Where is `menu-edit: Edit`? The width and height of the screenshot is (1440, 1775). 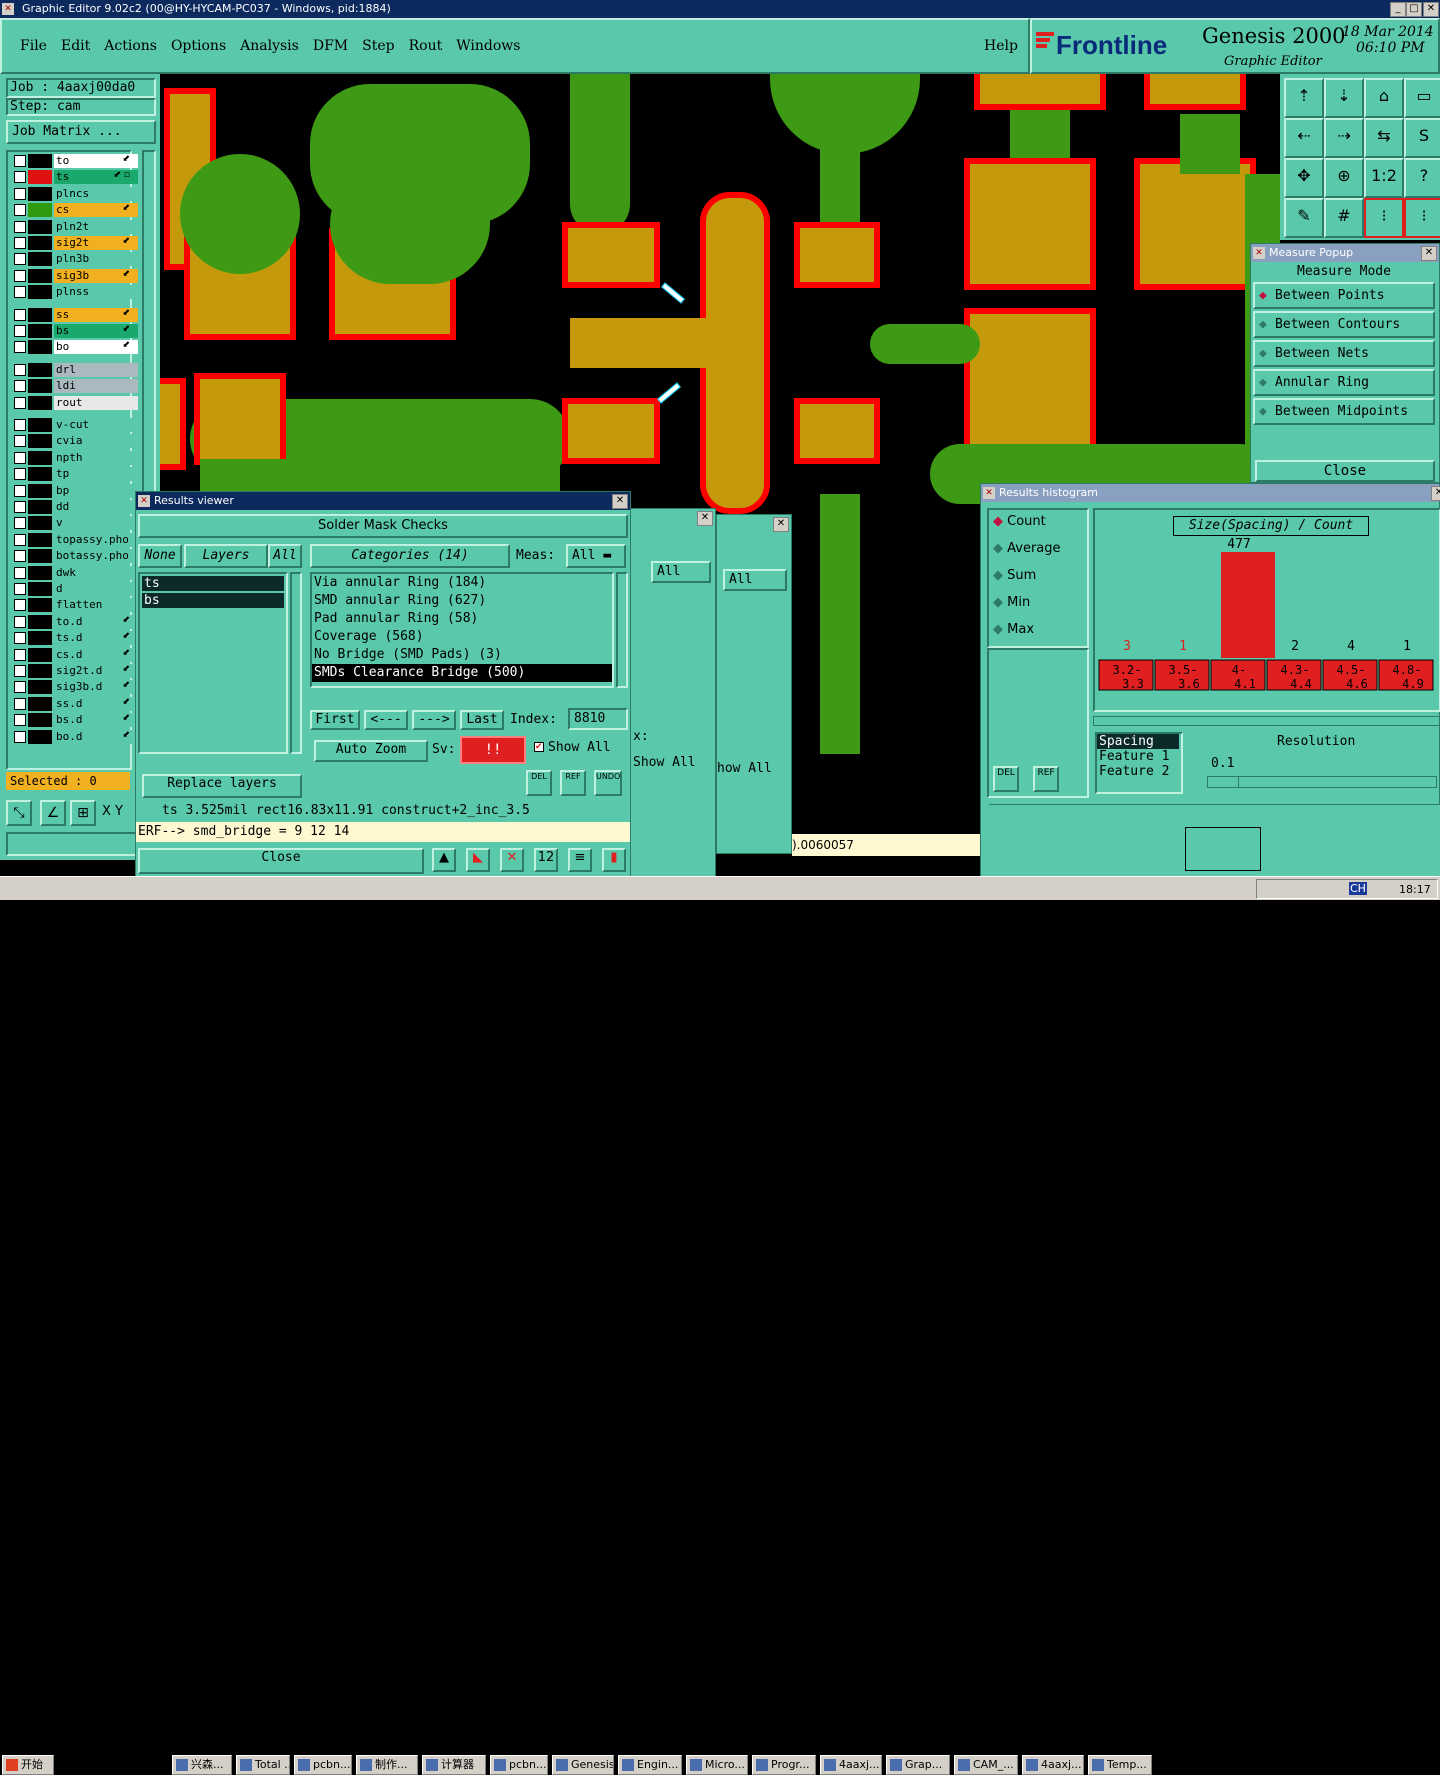
menu-edit: Edit is located at coordinates (75, 46).